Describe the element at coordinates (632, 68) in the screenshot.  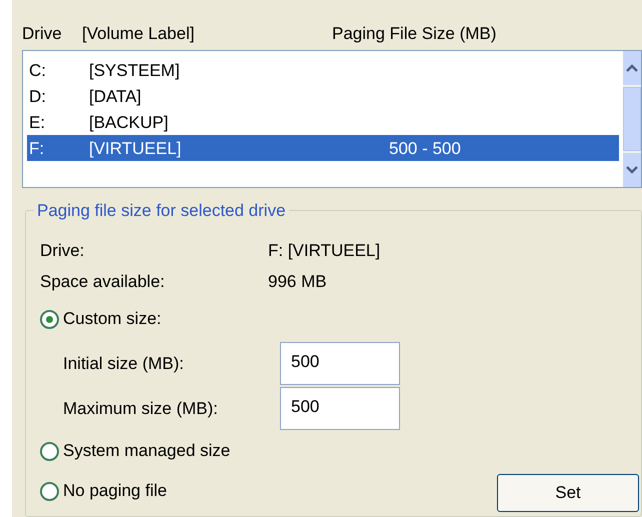
I see `scroll-up-icon` at that location.